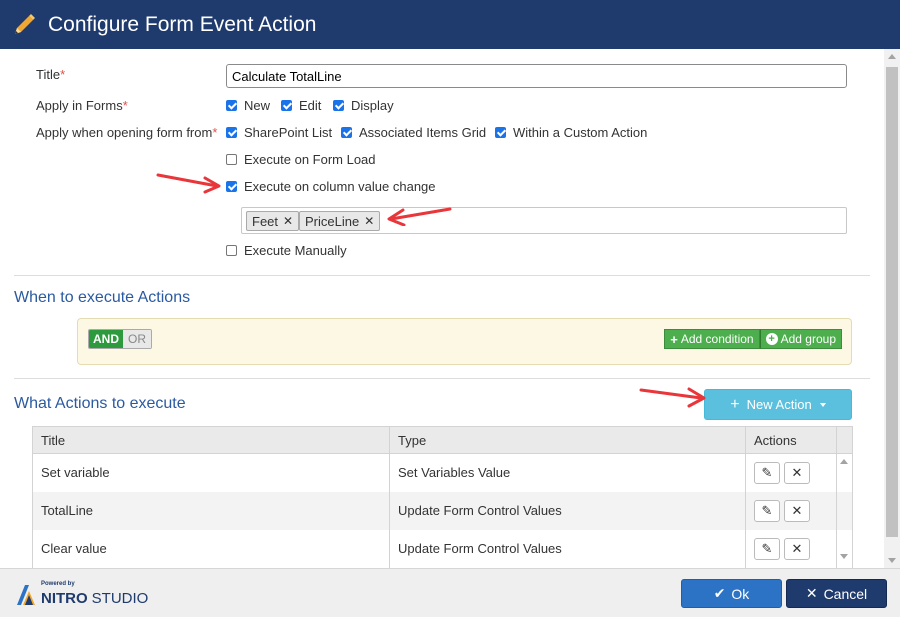  Describe the element at coordinates (81, 593) in the screenshot. I see `nitro-studio-logo: Powered by NITRO STUDIO` at that location.